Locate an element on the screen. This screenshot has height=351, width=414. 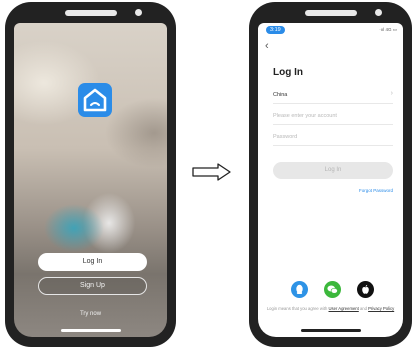
password-placeholder: Password is located at coordinates (285, 137).